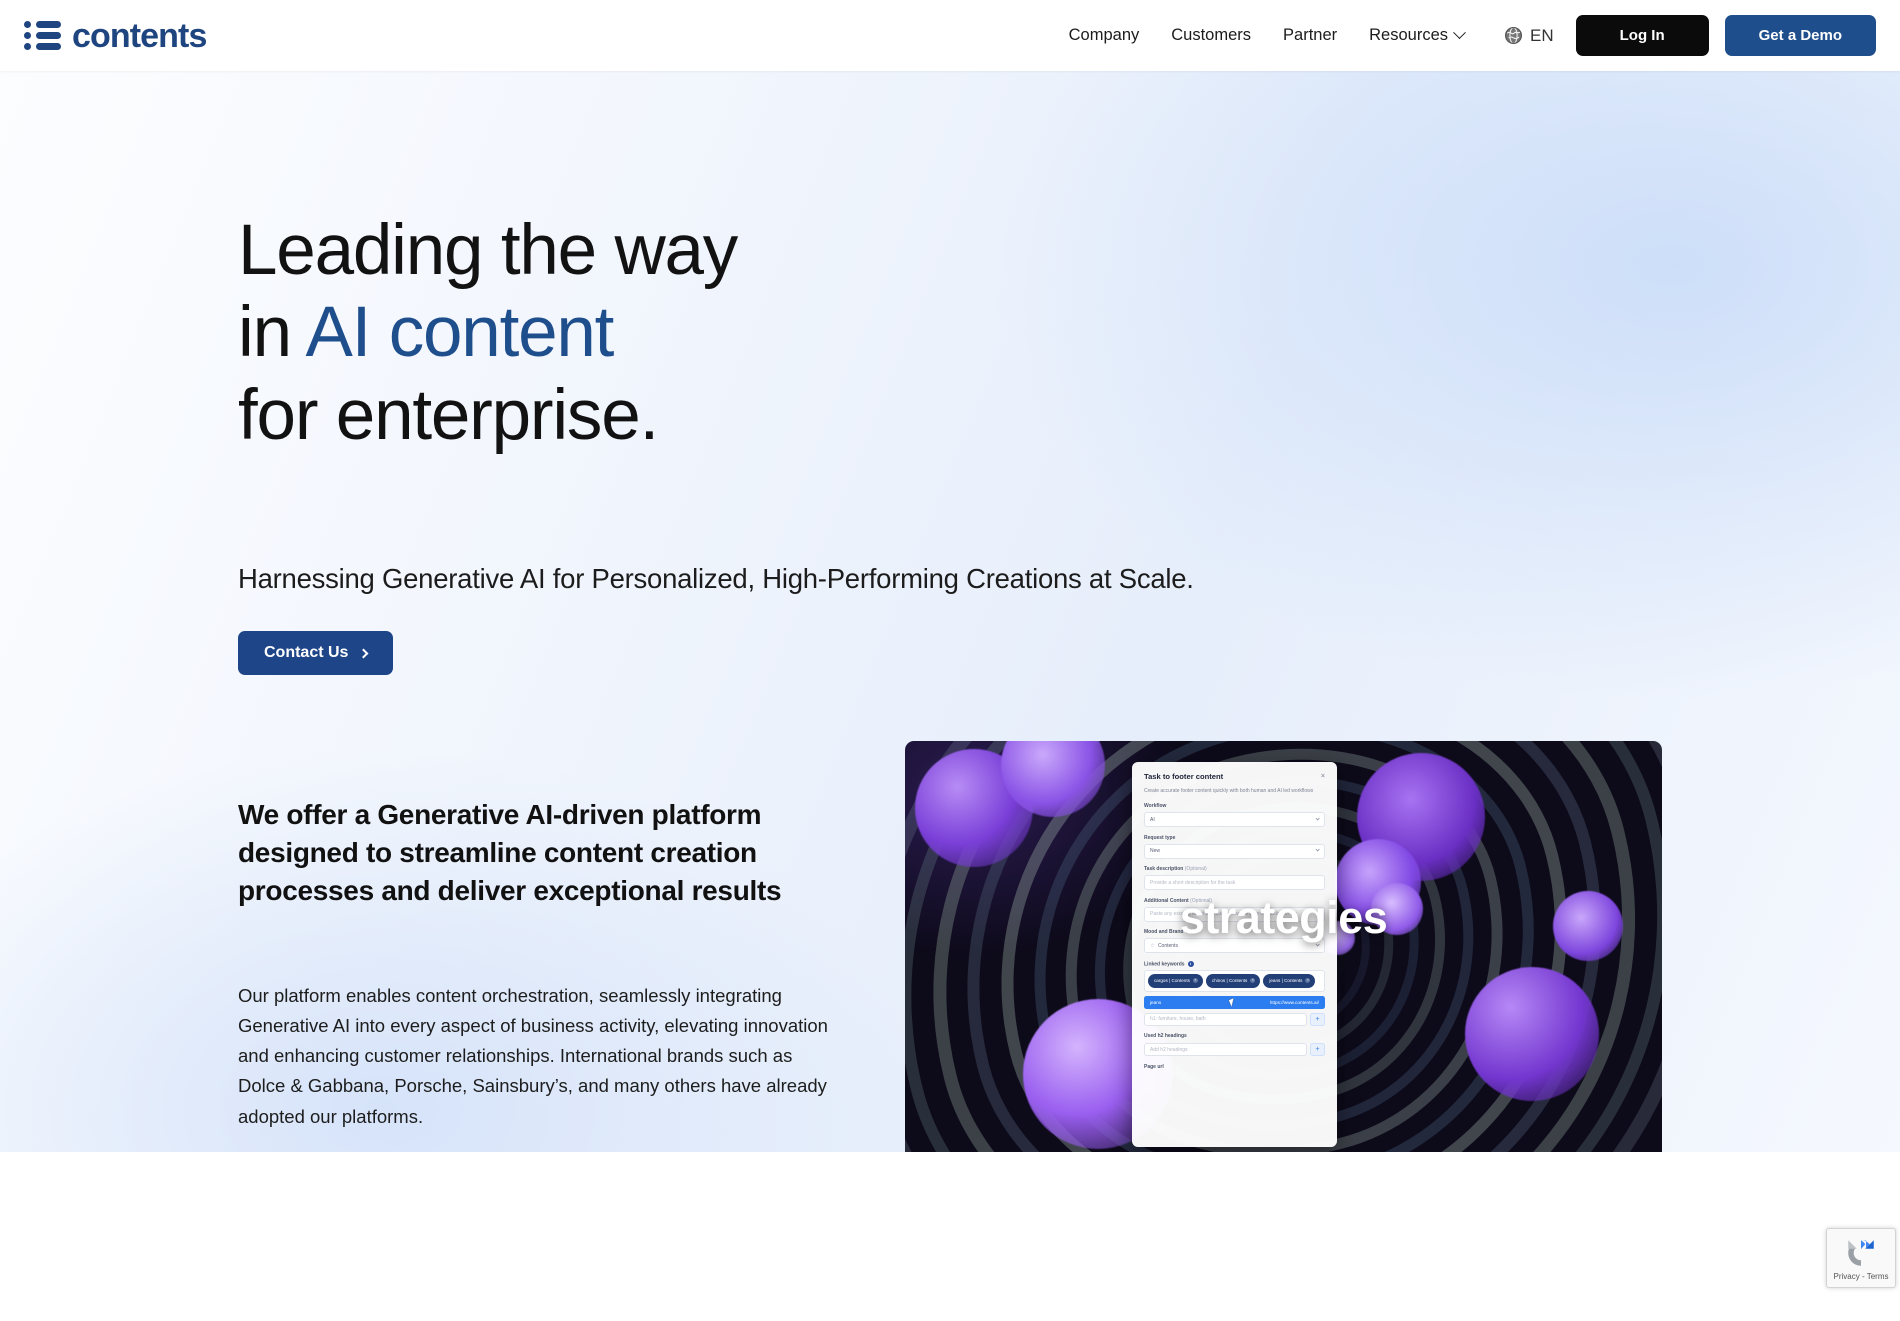 This screenshot has width=1900, height=1321. I want to click on field-workflow-label: Workflow, so click(1155, 806).